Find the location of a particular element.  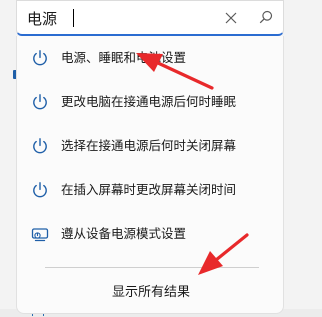

show-all-results-button: 显示所有结果 is located at coordinates (151, 293).